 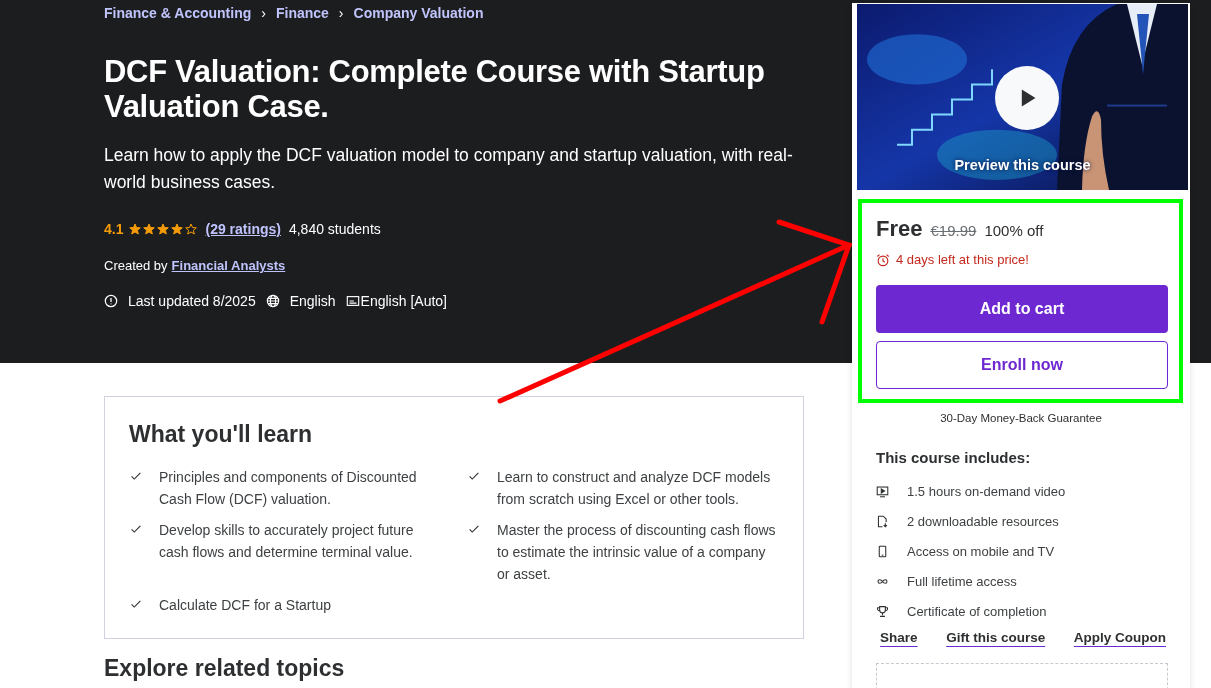 I want to click on rating-score: 4.1, so click(x=114, y=229).